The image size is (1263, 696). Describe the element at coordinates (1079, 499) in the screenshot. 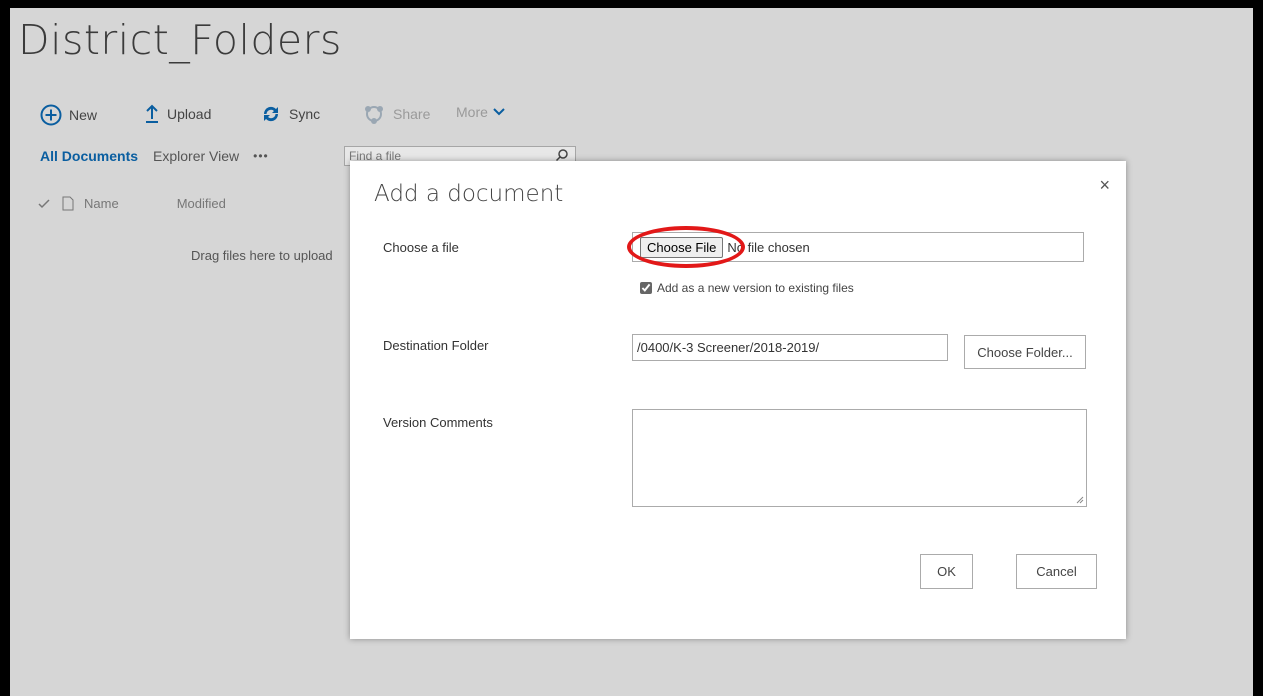

I see `resize-grip-icon` at that location.